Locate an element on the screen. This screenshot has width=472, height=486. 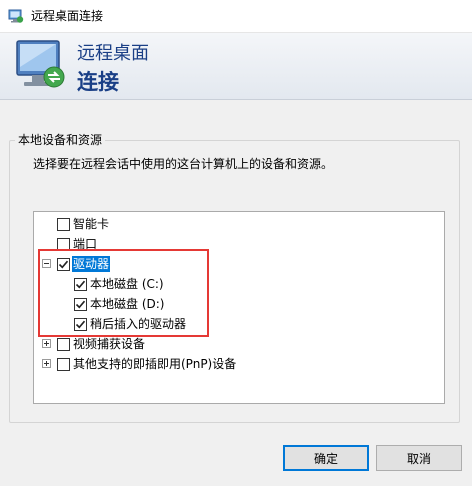
tree-subitem: 本地磁盘 (D:) is located at coordinates (239, 304).